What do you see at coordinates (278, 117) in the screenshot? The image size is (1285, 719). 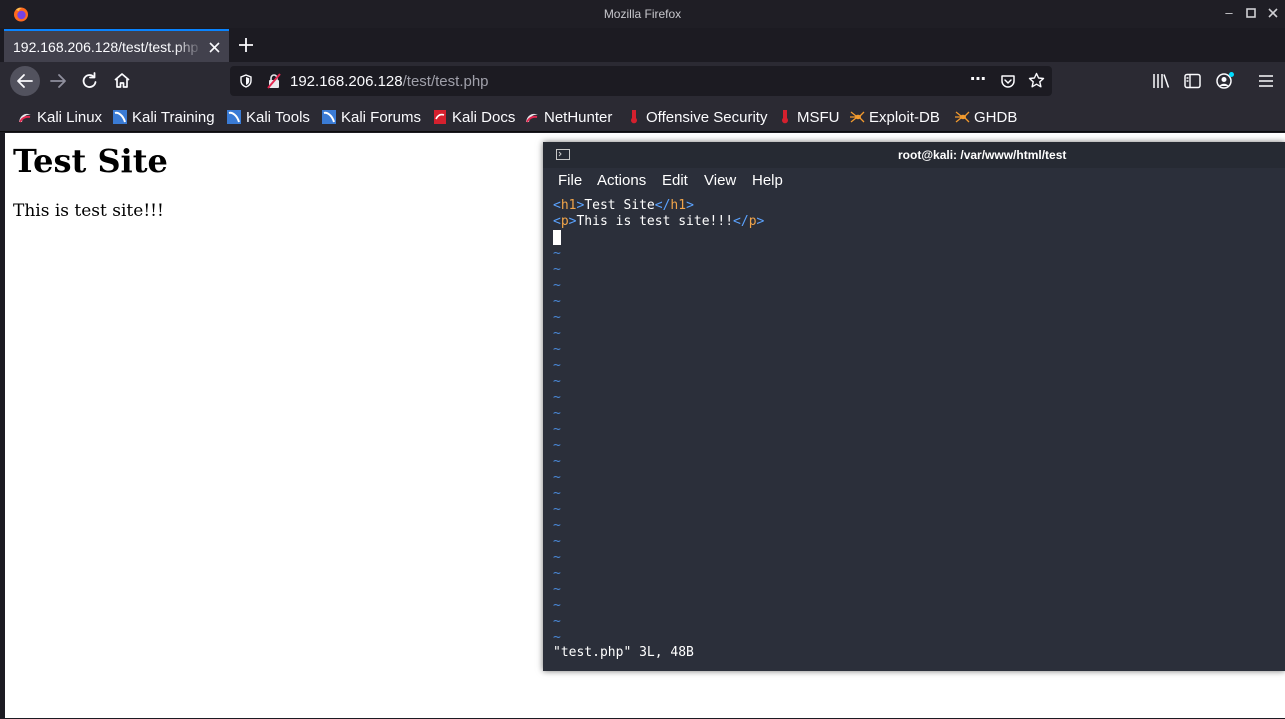 I see `bookmark-label: Kali Tools` at bounding box center [278, 117].